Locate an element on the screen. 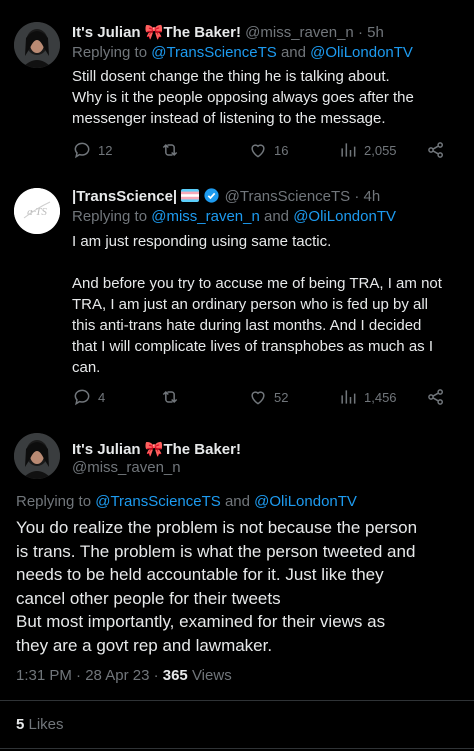 The width and height of the screenshot is (474, 751). tweet-timestamp: 1:31 PM · 28 Apr 23 · is located at coordinates (89, 675).